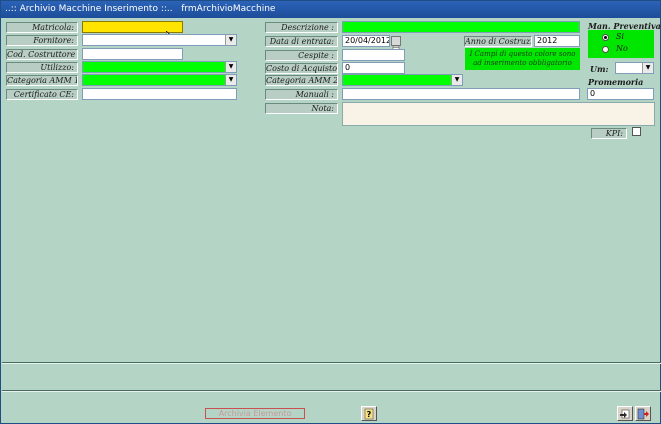  What do you see at coordinates (373, 55) in the screenshot?
I see `cespite-field` at bounding box center [373, 55].